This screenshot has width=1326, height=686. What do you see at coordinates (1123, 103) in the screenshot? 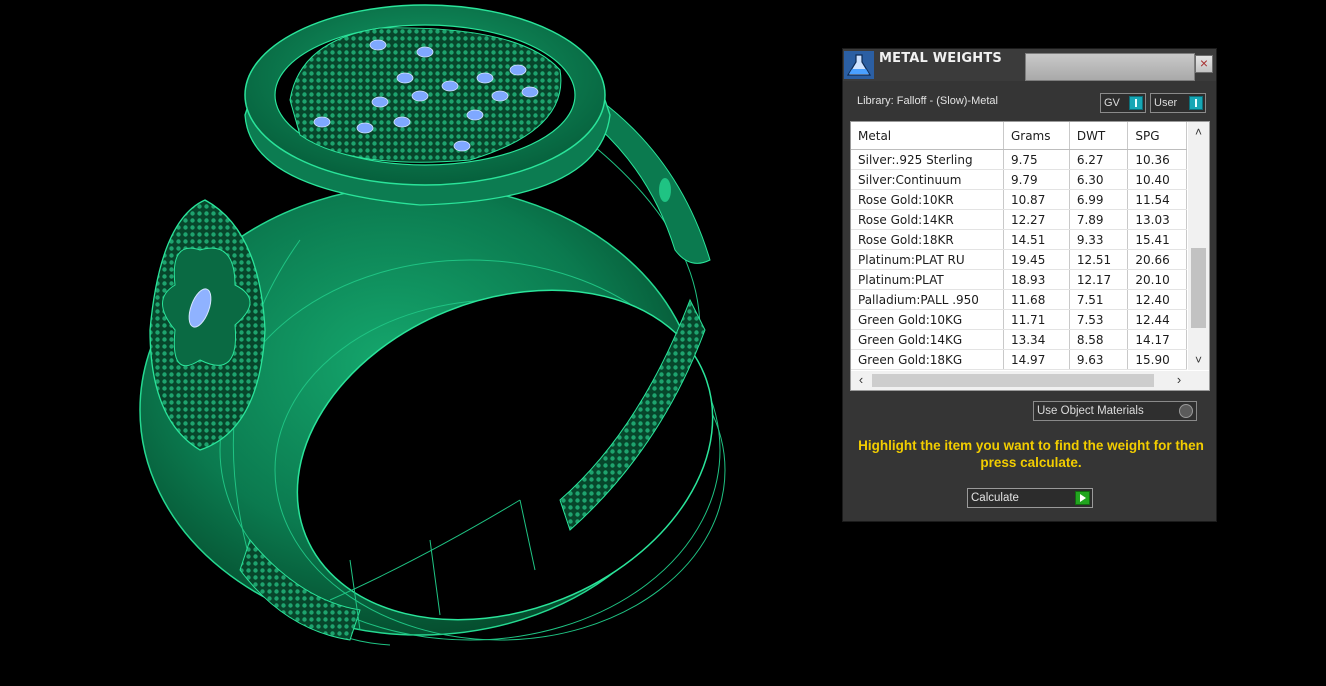
I see `gv-toggle: GV` at bounding box center [1123, 103].